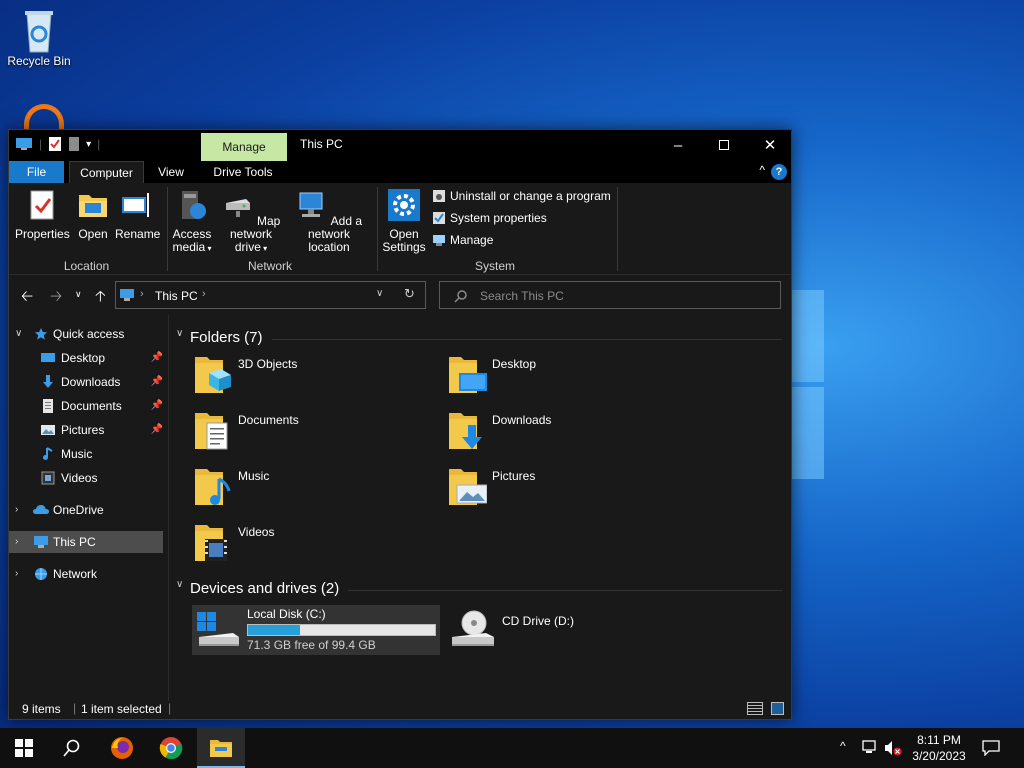  Describe the element at coordinates (77, 454) in the screenshot. I see `nav-label: Music` at that location.